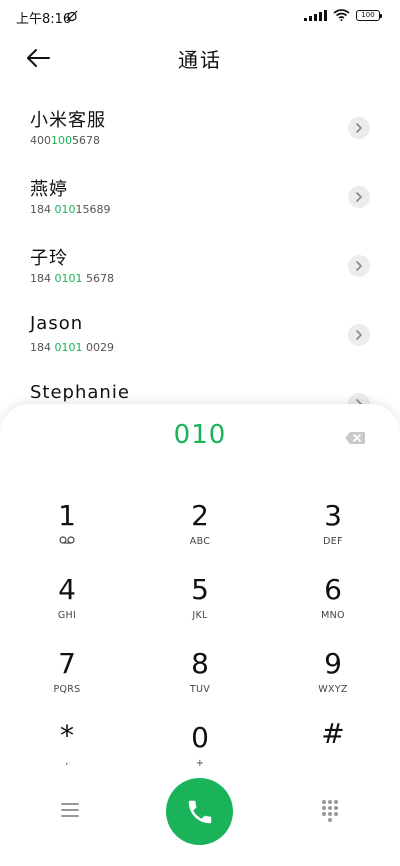 This screenshot has height=866, width=400. Describe the element at coordinates (67, 689) in the screenshot. I see `key-letters: PQRS` at that location.